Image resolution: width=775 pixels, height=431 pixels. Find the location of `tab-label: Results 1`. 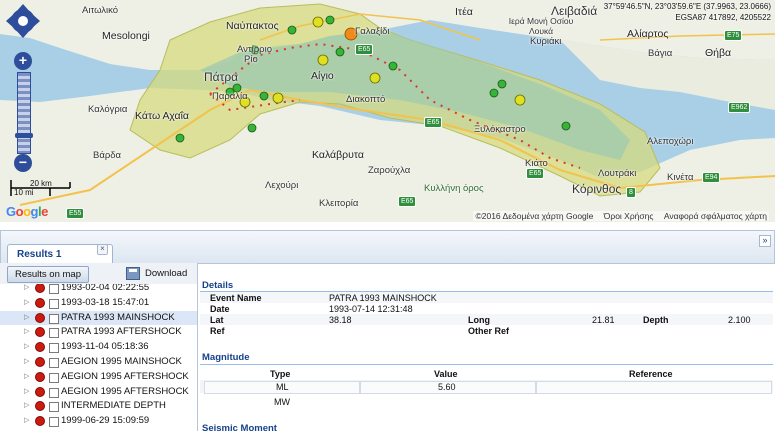

tab-label: Results 1 is located at coordinates (39, 254).